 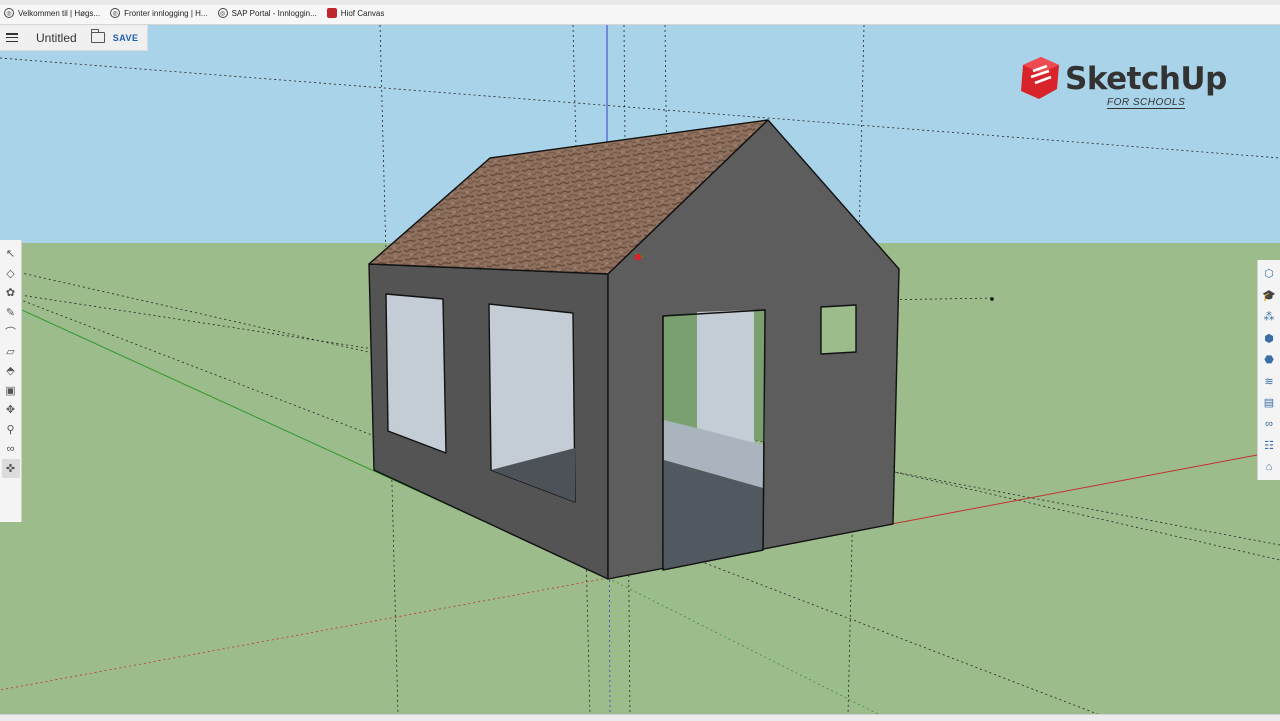 What do you see at coordinates (1269, 446) in the screenshot?
I see `outliner-icon: ☷` at bounding box center [1269, 446].